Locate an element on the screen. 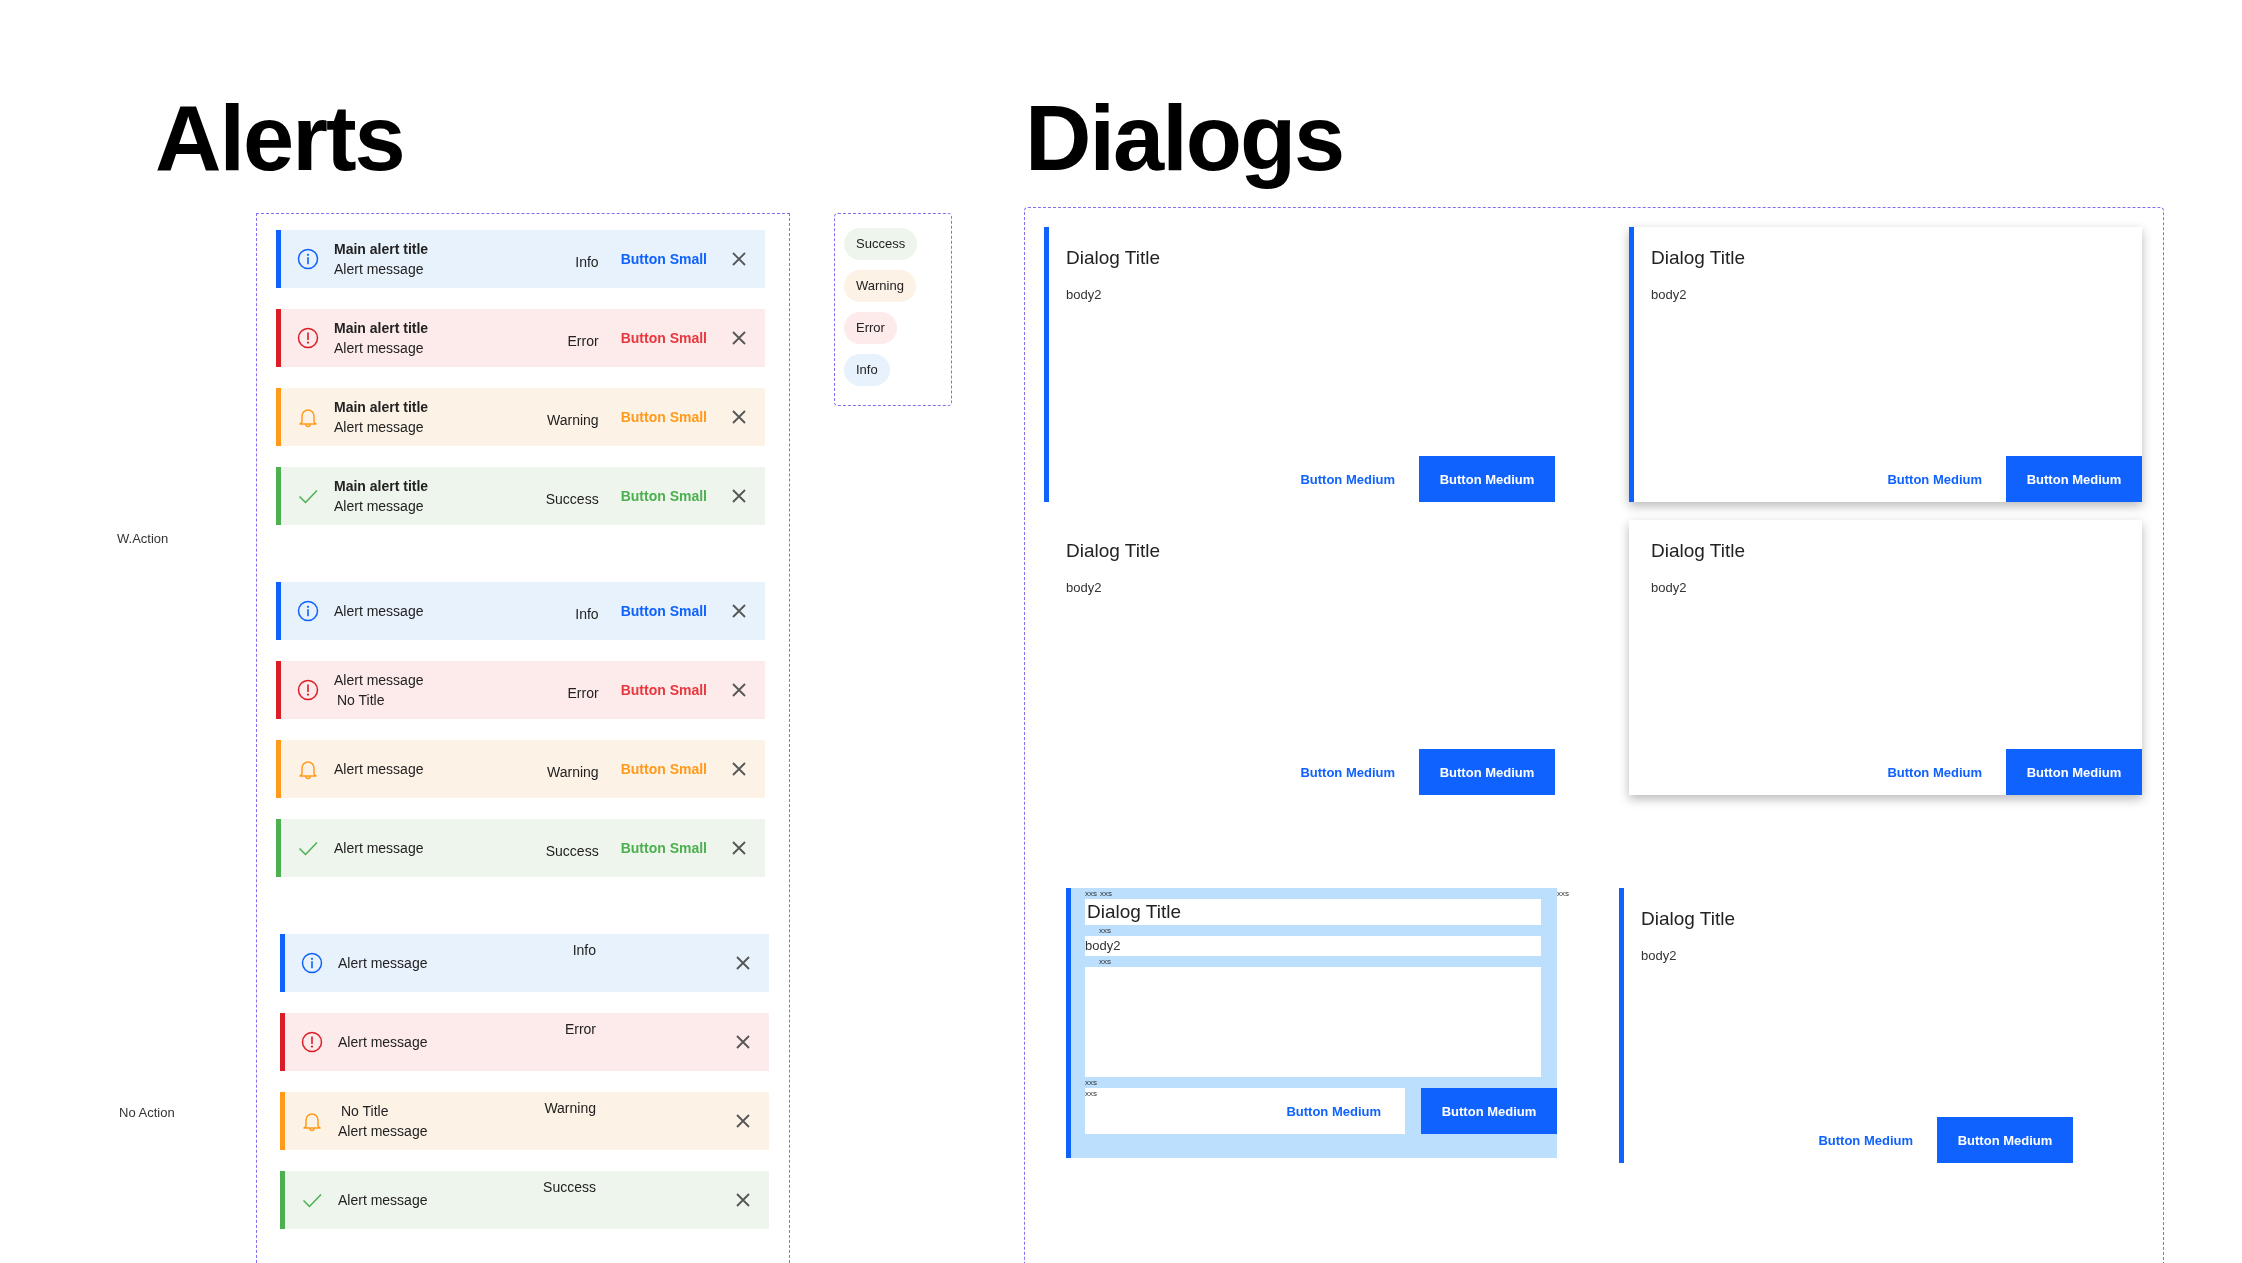 The height and width of the screenshot is (1263, 2242). section-label: No Action is located at coordinates (147, 1112).